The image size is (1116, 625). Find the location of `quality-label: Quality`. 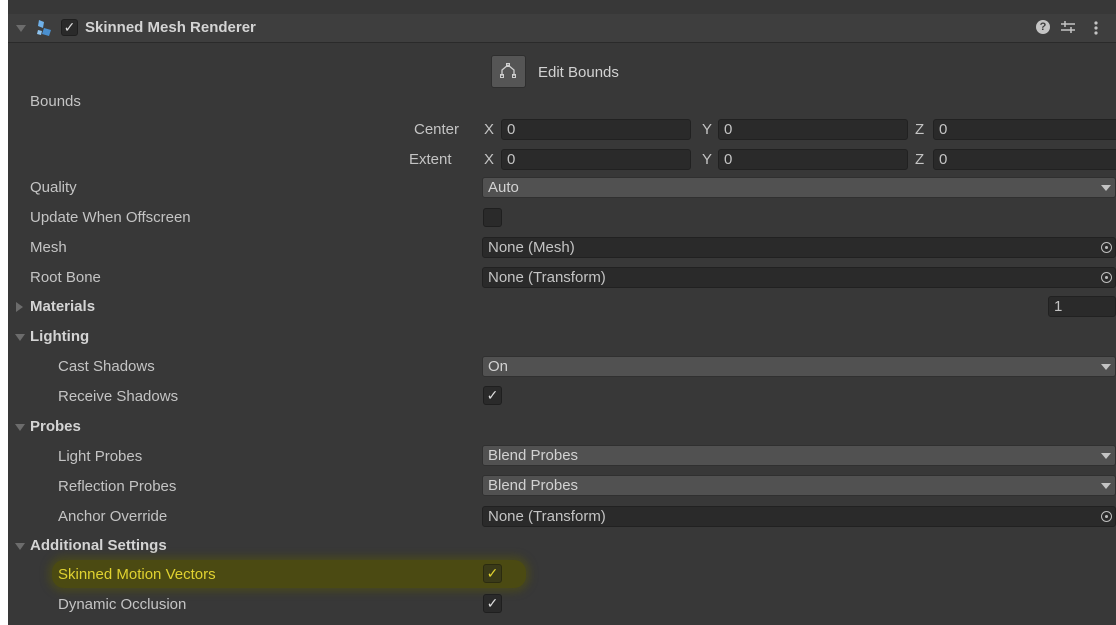

quality-label: Quality is located at coordinates (53, 187).